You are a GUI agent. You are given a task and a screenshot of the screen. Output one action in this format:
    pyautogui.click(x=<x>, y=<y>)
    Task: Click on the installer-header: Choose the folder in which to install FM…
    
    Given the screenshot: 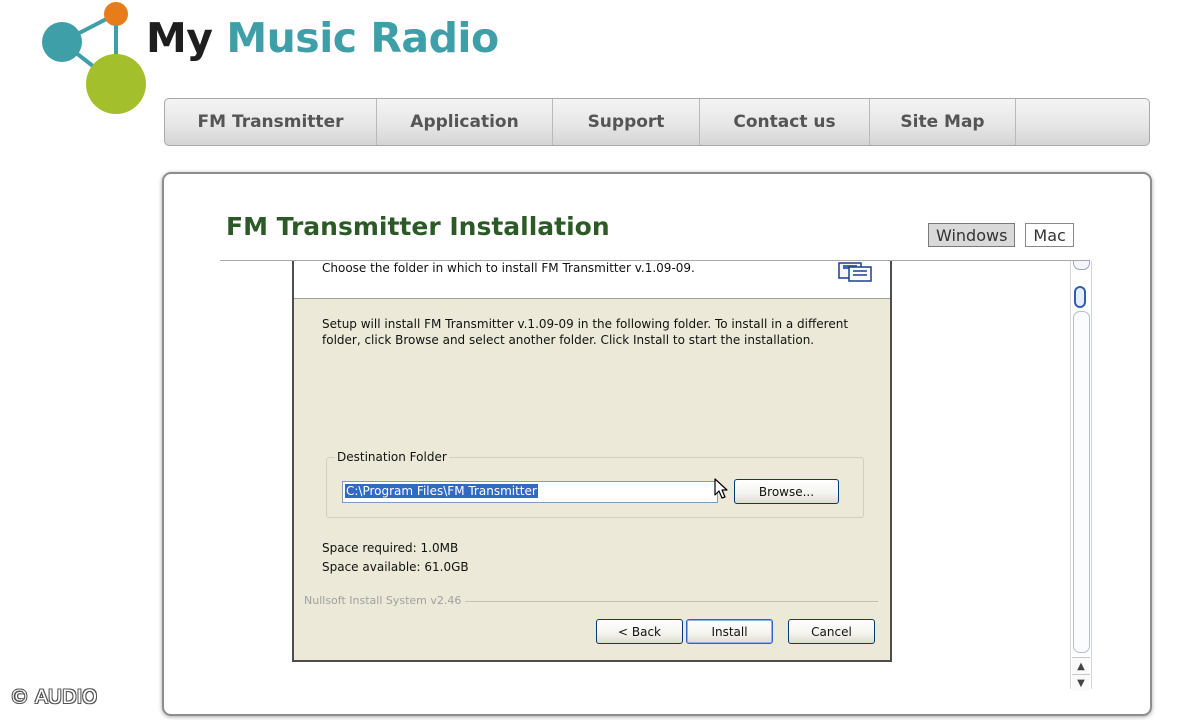 What is the action you would take?
    pyautogui.click(x=592, y=280)
    